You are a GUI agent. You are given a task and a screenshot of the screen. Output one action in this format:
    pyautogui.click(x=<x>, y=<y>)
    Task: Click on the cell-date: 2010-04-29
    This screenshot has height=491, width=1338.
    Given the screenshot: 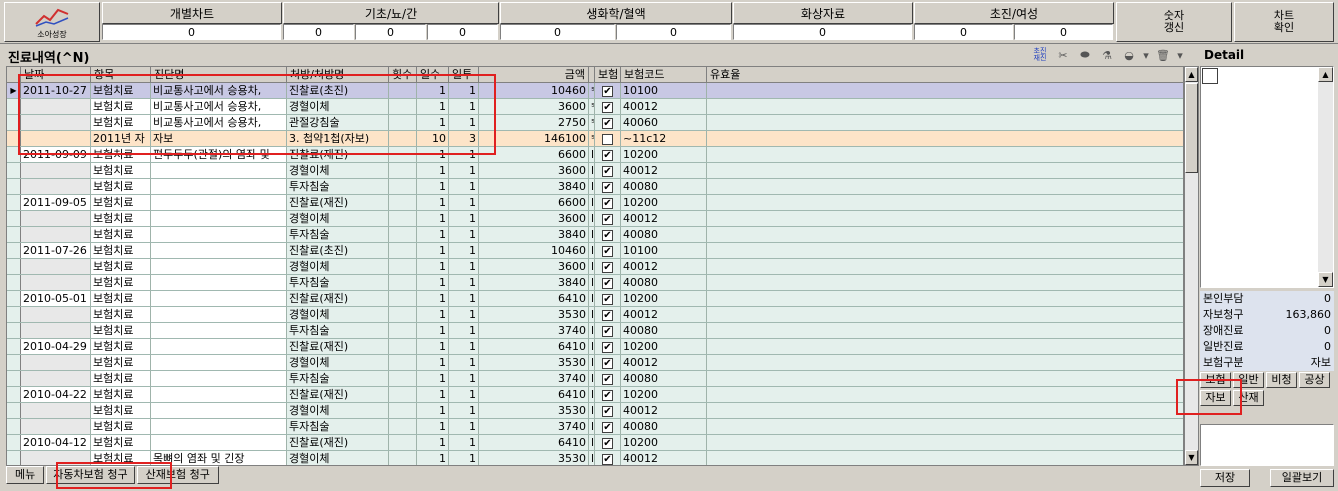 What is the action you would take?
    pyautogui.click(x=56, y=346)
    